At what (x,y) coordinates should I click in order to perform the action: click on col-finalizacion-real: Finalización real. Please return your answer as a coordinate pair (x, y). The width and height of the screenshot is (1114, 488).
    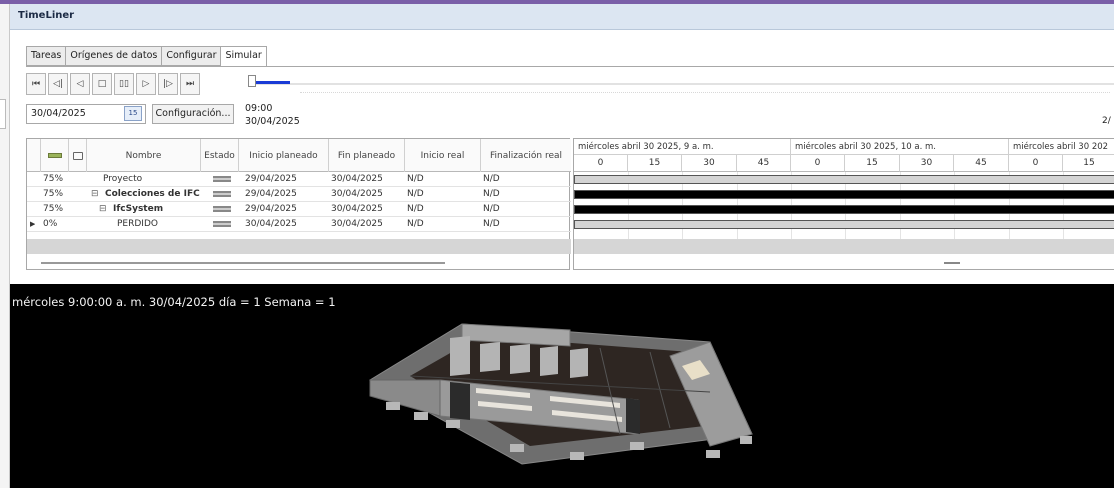
    Looking at the image, I should click on (526, 155).